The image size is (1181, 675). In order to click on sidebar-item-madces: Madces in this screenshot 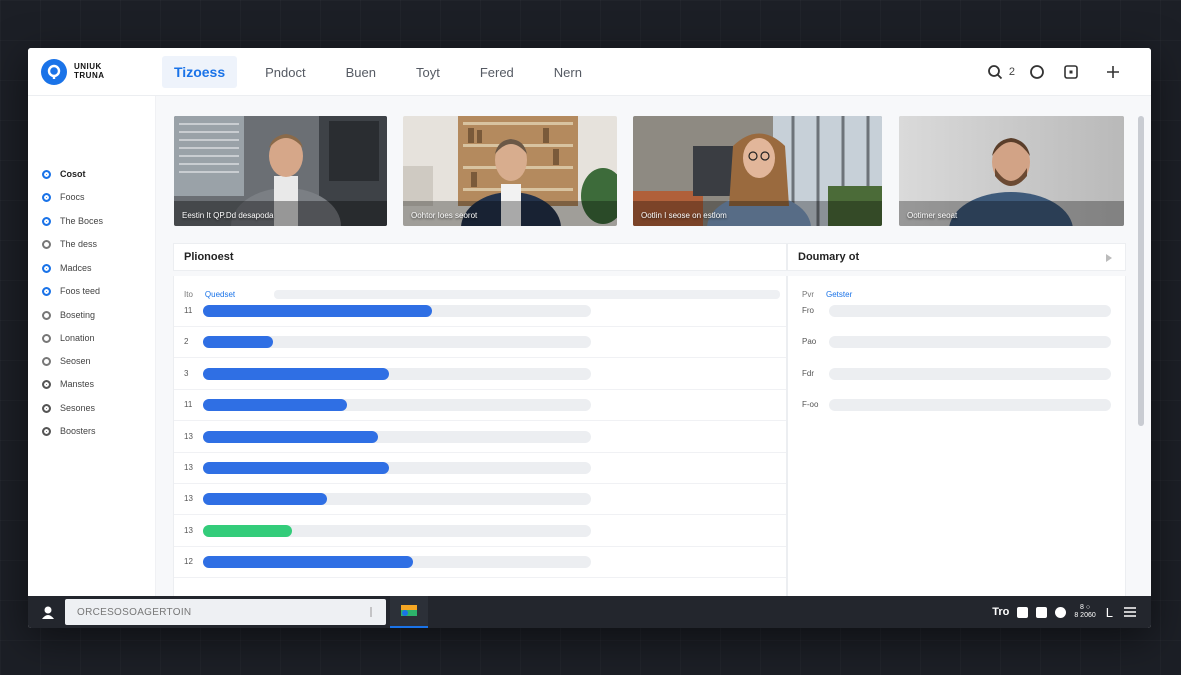, I will do `click(67, 268)`.